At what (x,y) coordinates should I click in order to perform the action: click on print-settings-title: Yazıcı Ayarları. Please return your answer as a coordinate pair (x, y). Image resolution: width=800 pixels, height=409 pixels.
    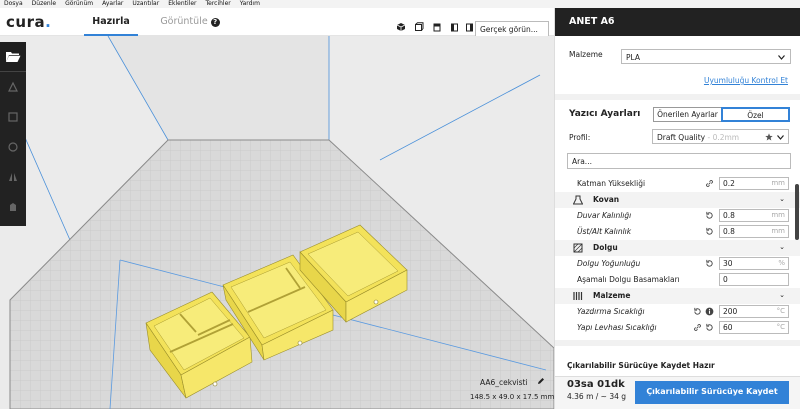
    Looking at the image, I should click on (605, 114).